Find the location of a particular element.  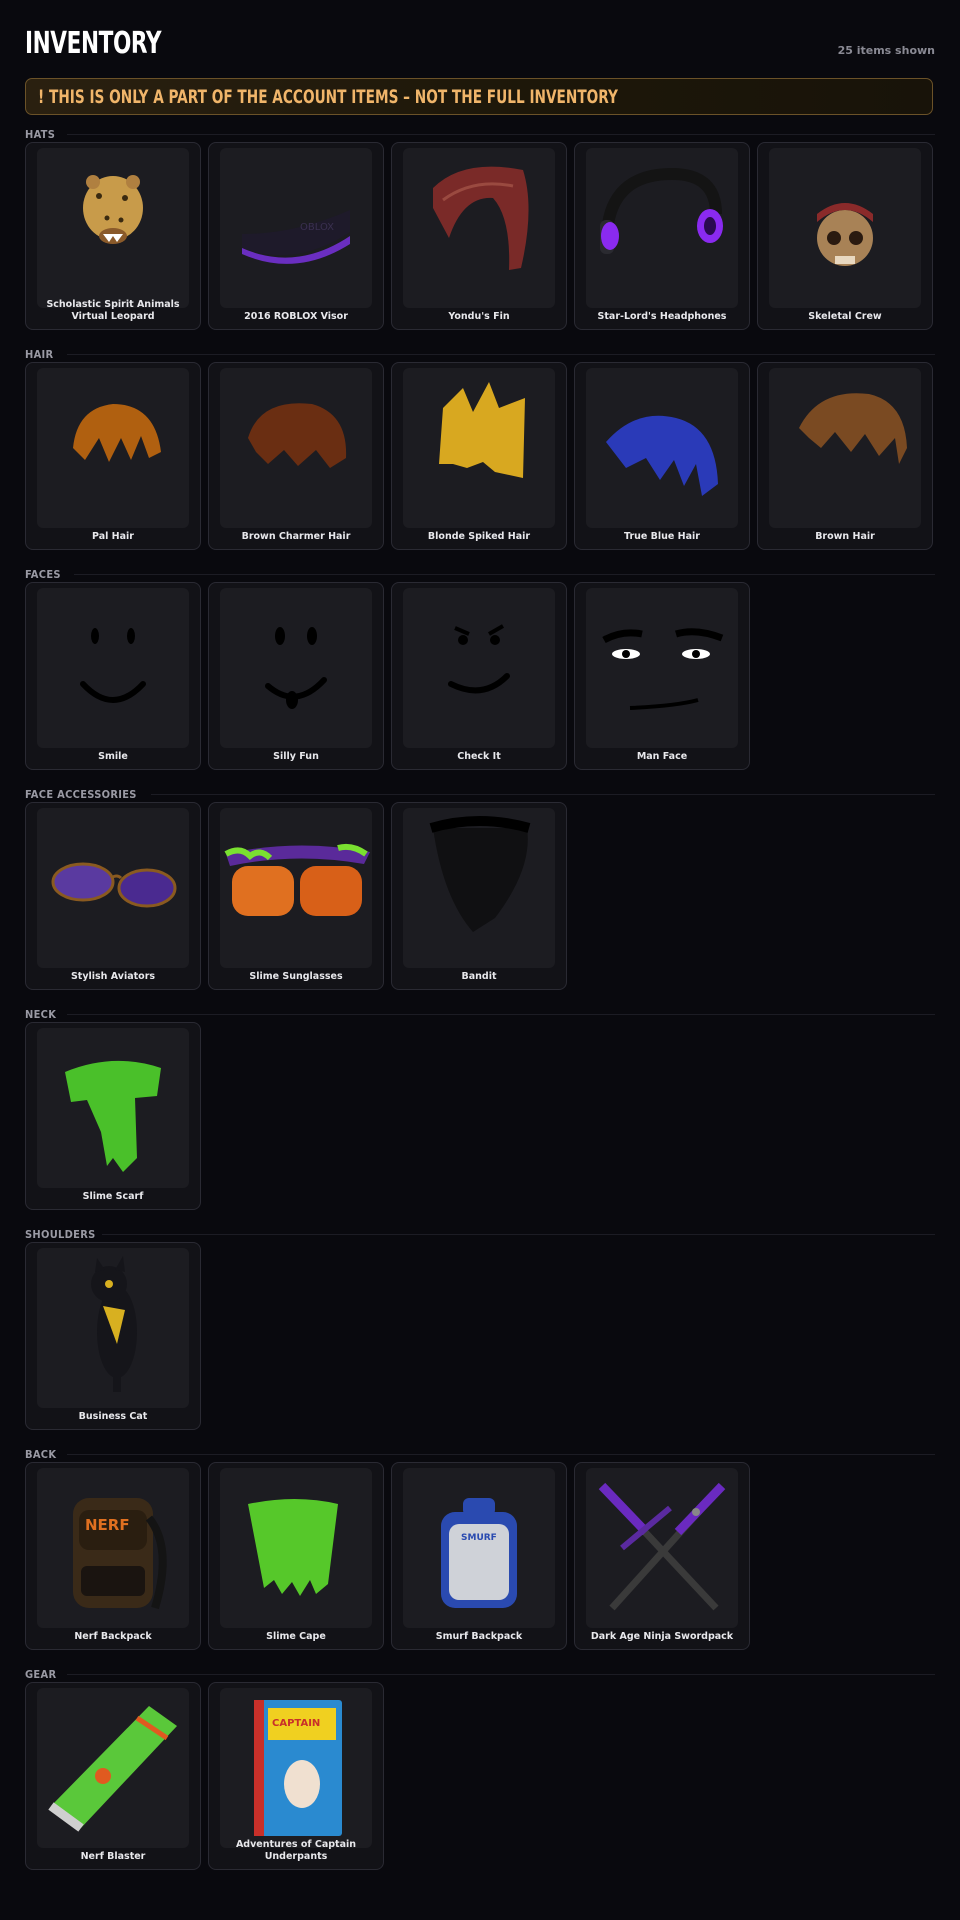

section-shoulders: SHOULDERS Business Cat is located at coordinates (480, 1329).